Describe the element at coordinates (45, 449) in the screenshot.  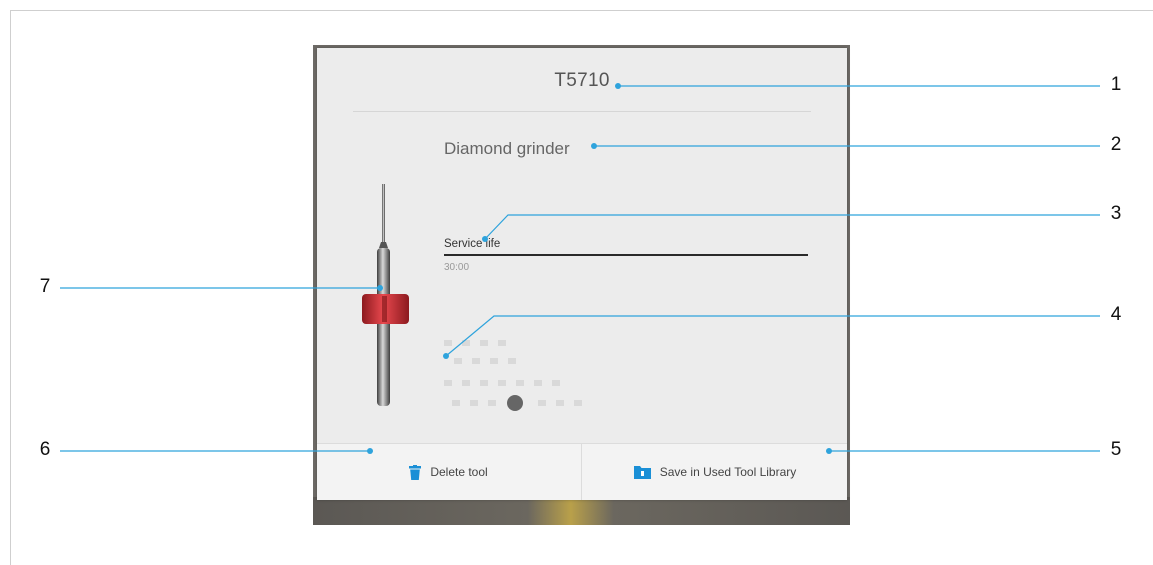
I see `callout-6: 6` at that location.